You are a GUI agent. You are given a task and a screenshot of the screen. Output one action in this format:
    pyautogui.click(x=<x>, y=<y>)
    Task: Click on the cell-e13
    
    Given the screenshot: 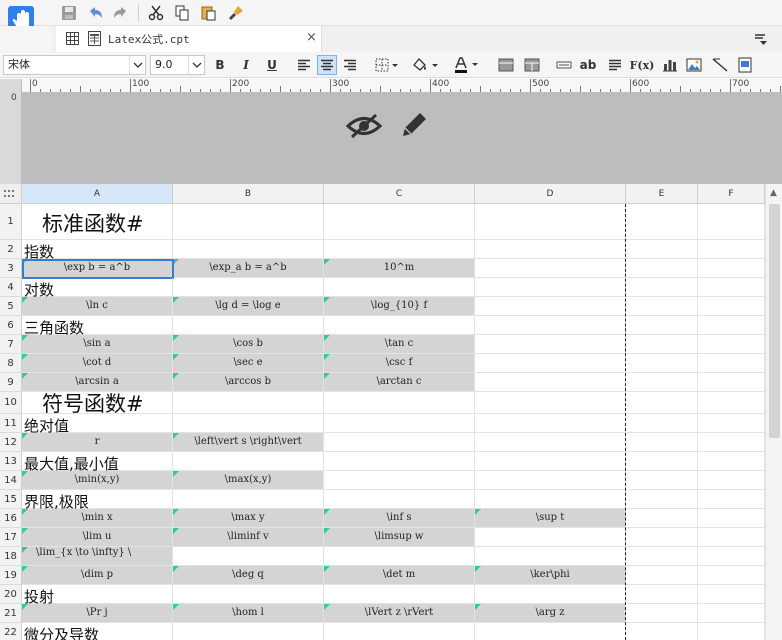 What is the action you would take?
    pyautogui.click(x=662, y=461)
    